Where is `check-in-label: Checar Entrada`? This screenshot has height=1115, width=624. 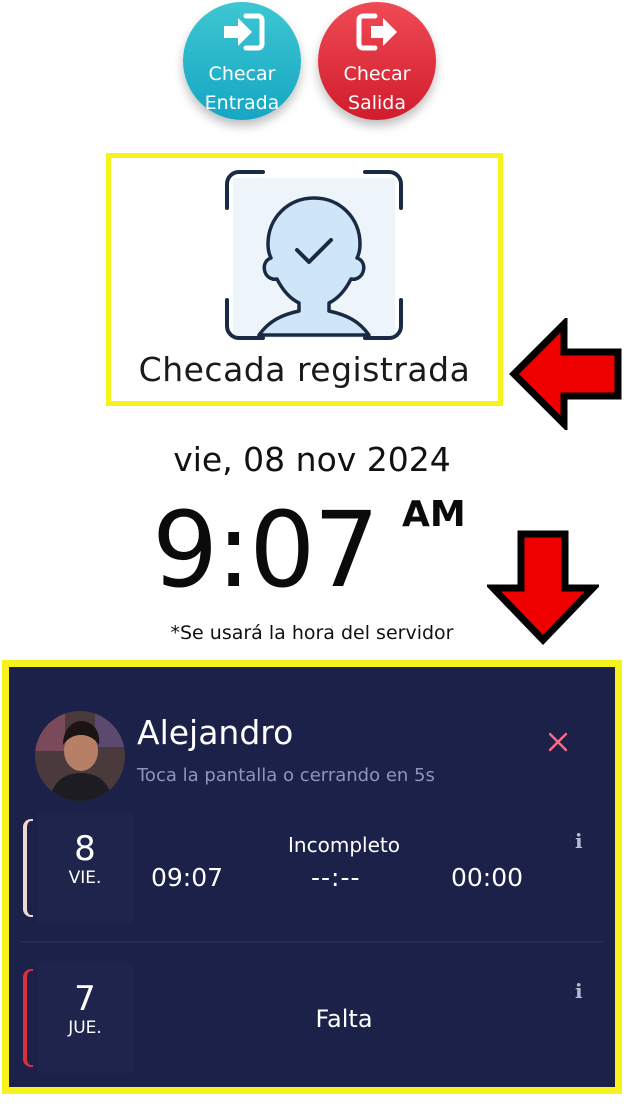 check-in-label: Checar Entrada is located at coordinates (242, 88).